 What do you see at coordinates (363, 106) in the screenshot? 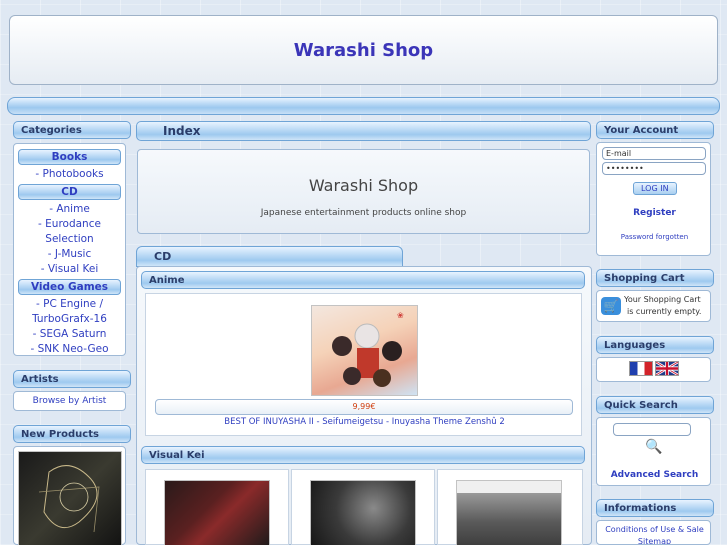
I see `top-navbar` at bounding box center [363, 106].